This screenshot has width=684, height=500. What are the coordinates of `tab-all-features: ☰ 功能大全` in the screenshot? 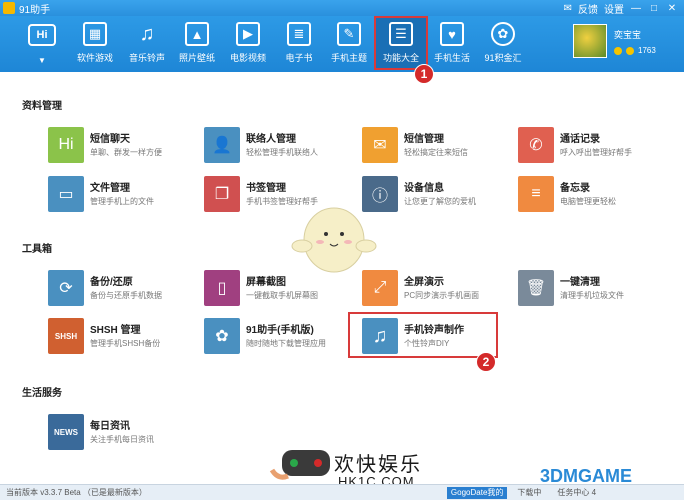 It's located at (401, 43).